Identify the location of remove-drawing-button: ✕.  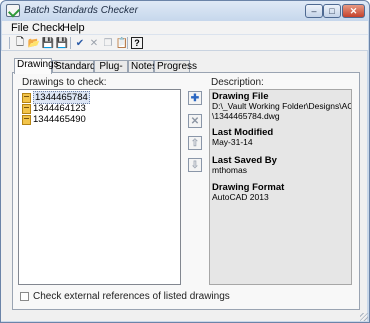
(195, 121).